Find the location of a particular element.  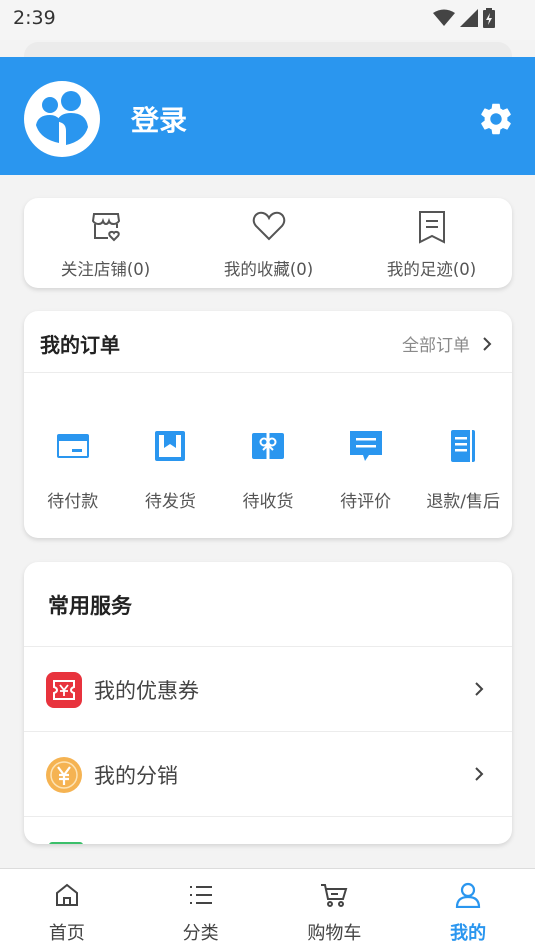

quick-links-card: 关注店铺(0) 我的收藏(0) 我的足迹(0) is located at coordinates (268, 243).